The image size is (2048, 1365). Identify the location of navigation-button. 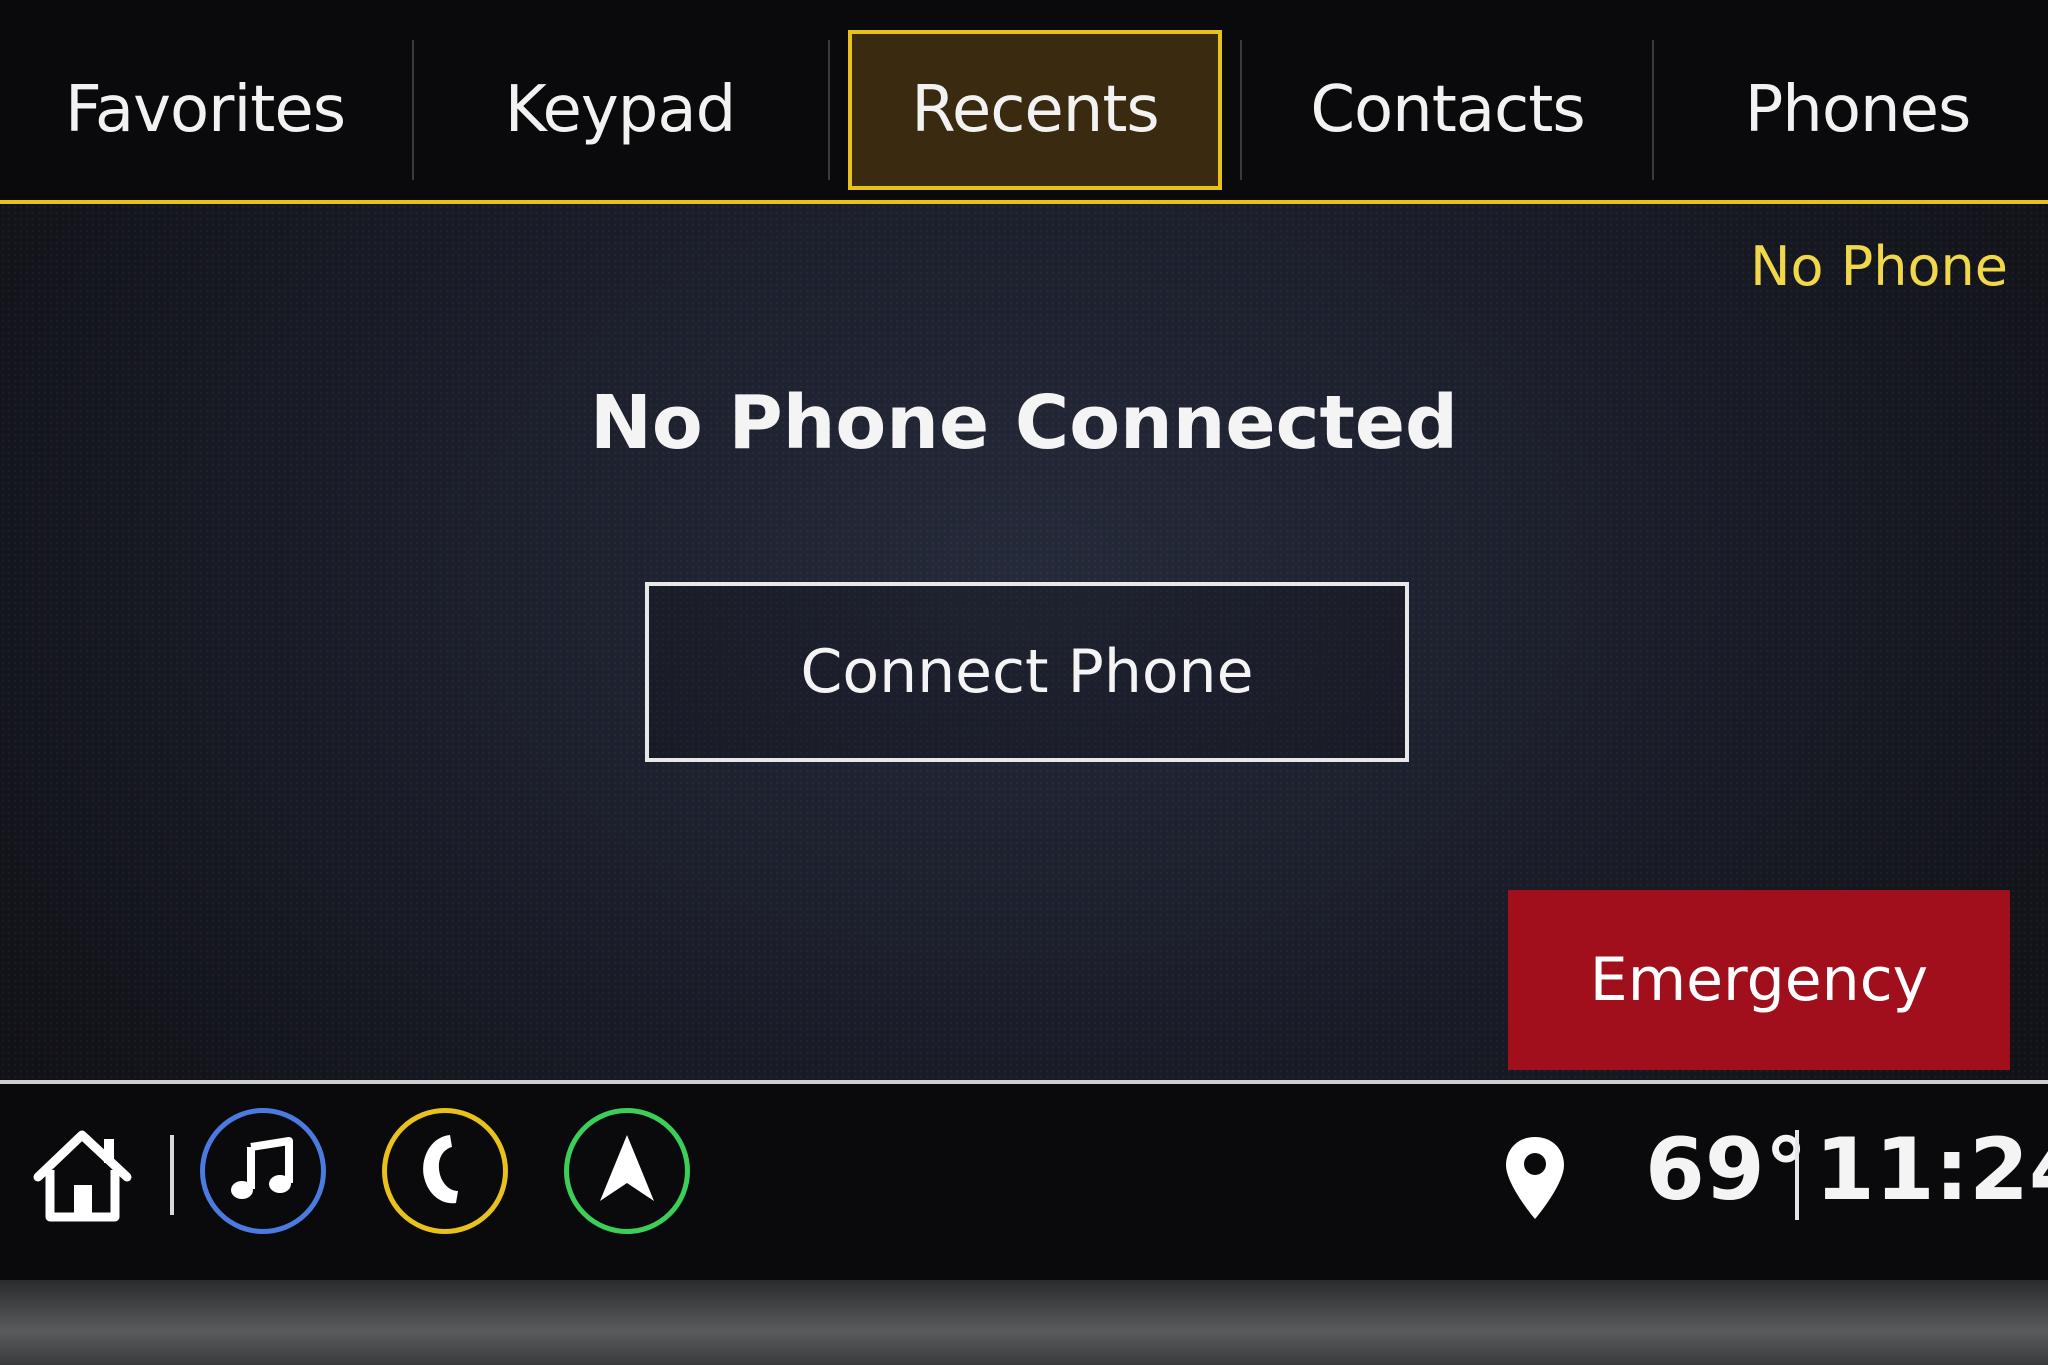
(627, 1171).